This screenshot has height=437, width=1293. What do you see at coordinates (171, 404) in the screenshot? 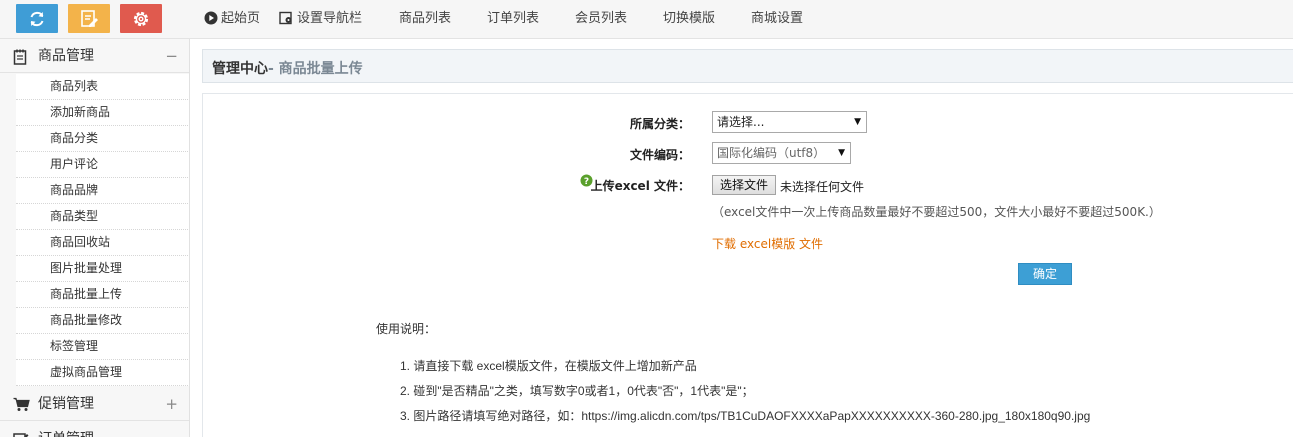
I see `expand-toggle: +` at bounding box center [171, 404].